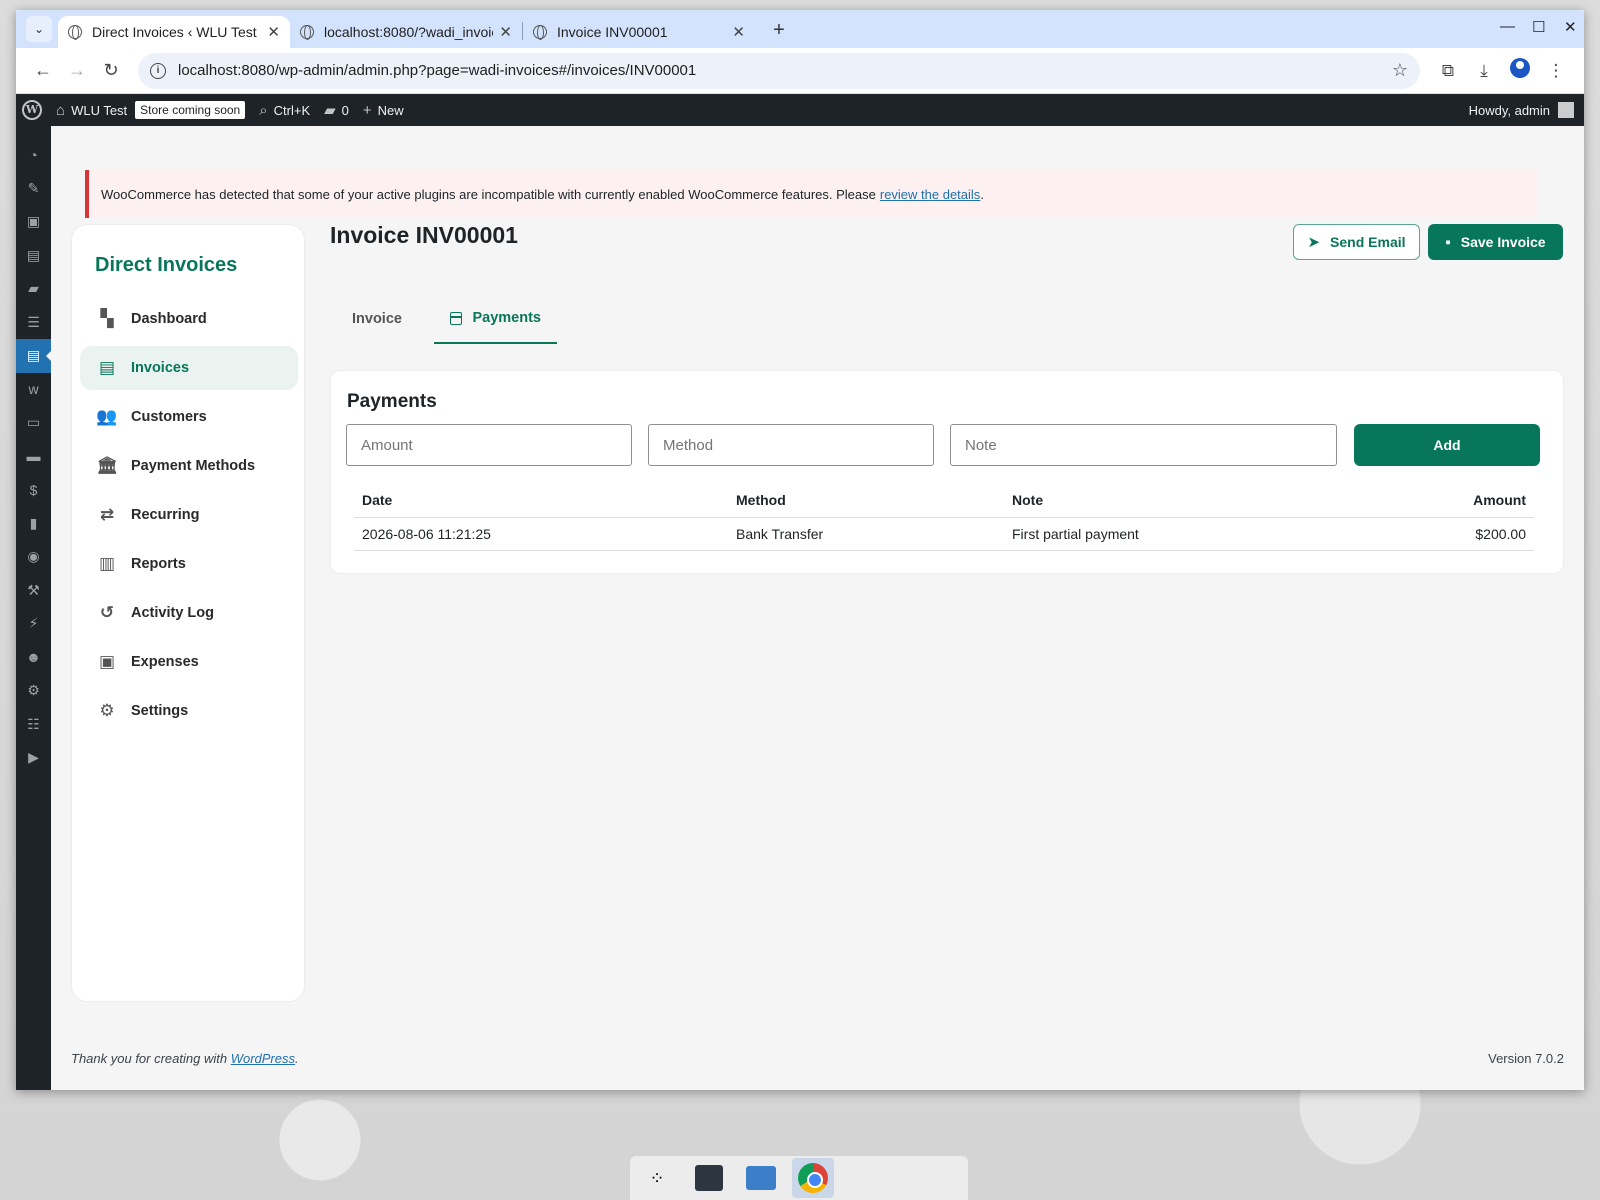  I want to click on add-payment-button: Add, so click(1447, 445).